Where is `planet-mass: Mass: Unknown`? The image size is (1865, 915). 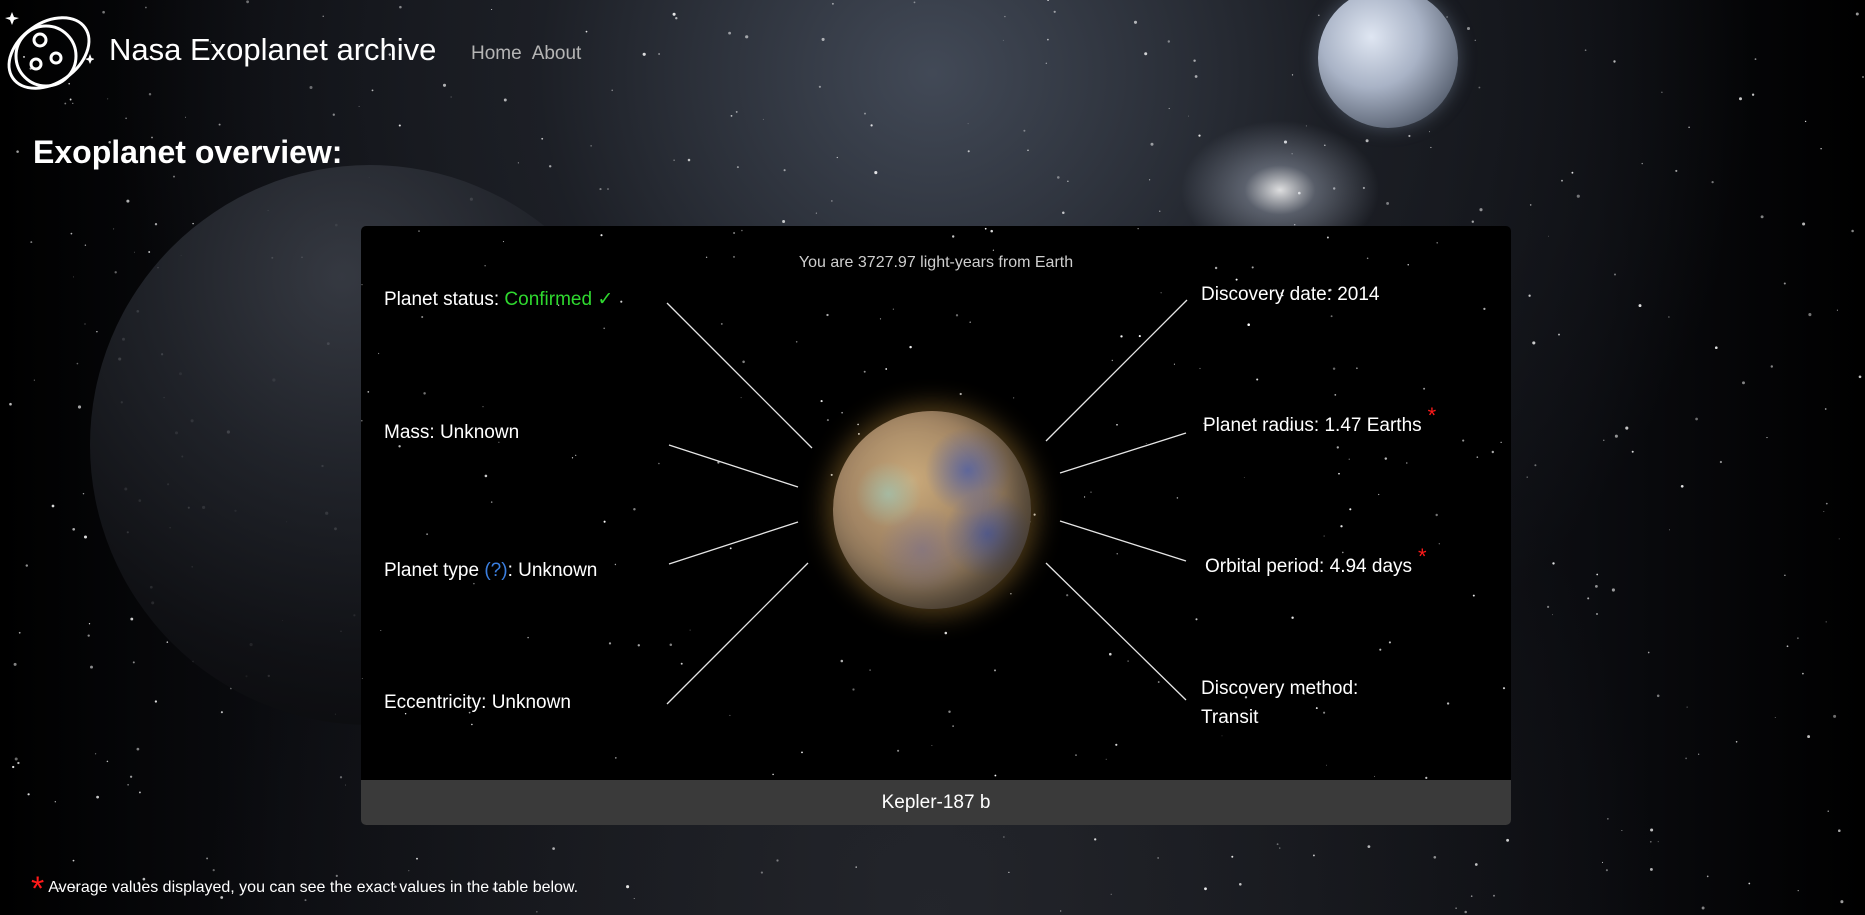
planet-mass: Mass: Unknown is located at coordinates (452, 432).